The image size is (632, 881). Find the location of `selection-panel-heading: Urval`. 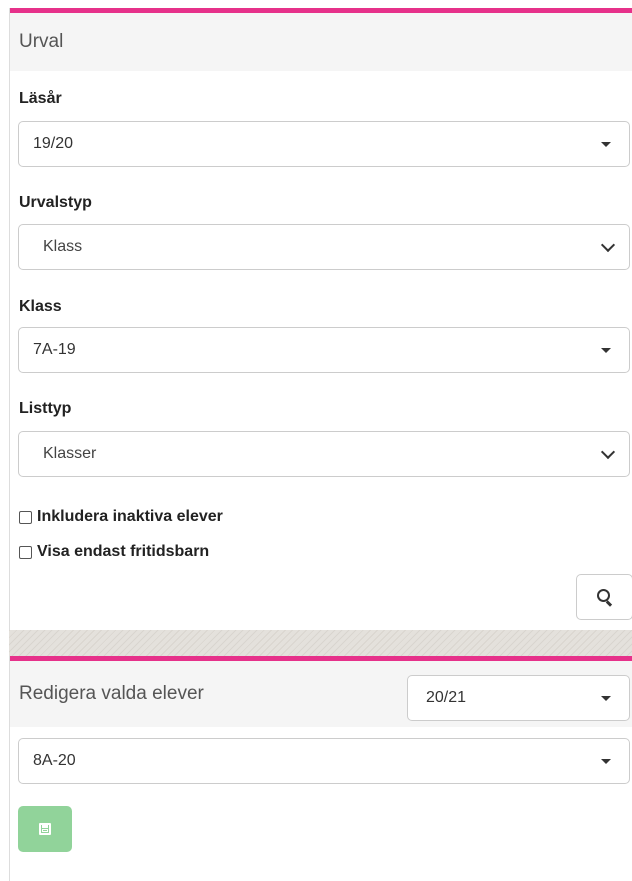

selection-panel-heading: Urval is located at coordinates (321, 42).